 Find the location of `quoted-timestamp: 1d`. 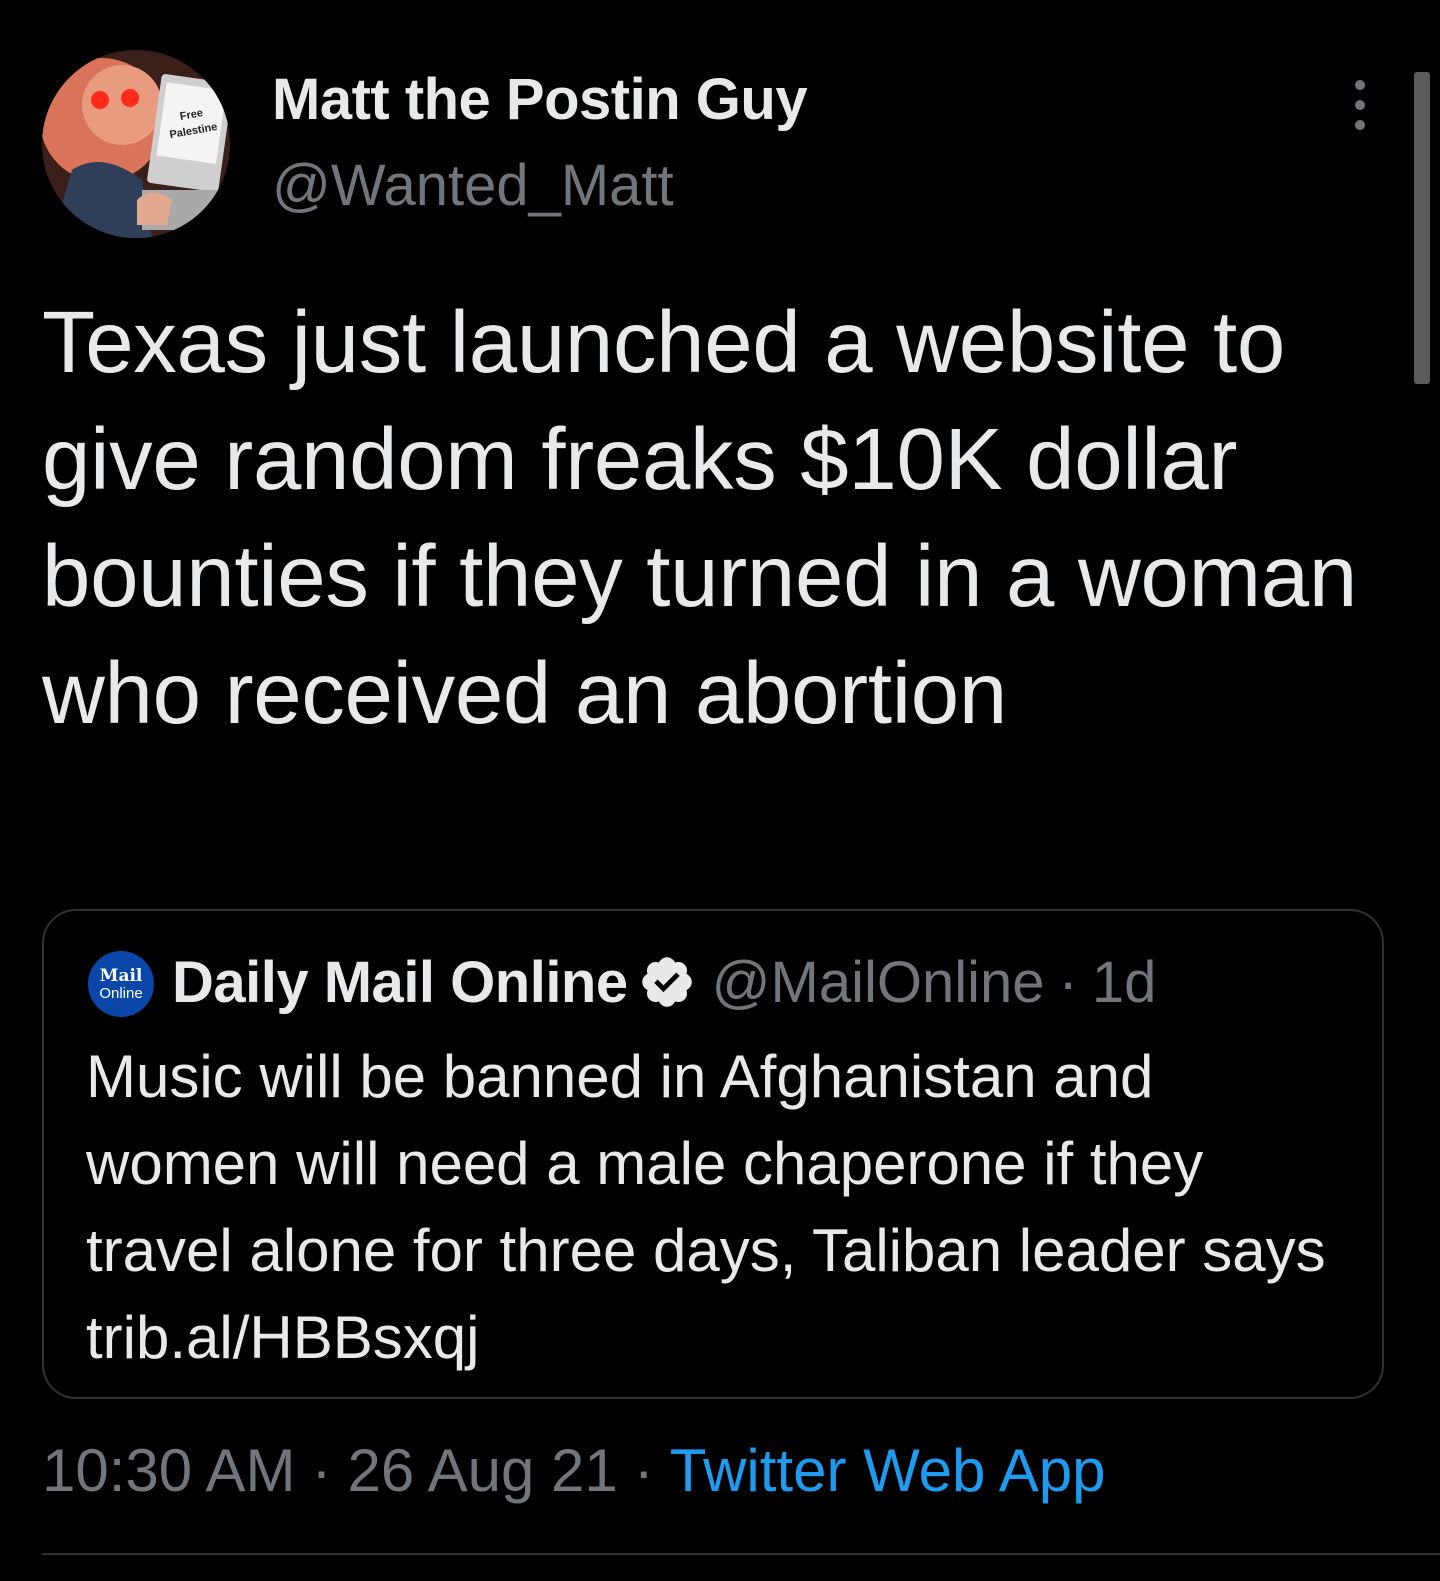

quoted-timestamp: 1d is located at coordinates (1124, 982).